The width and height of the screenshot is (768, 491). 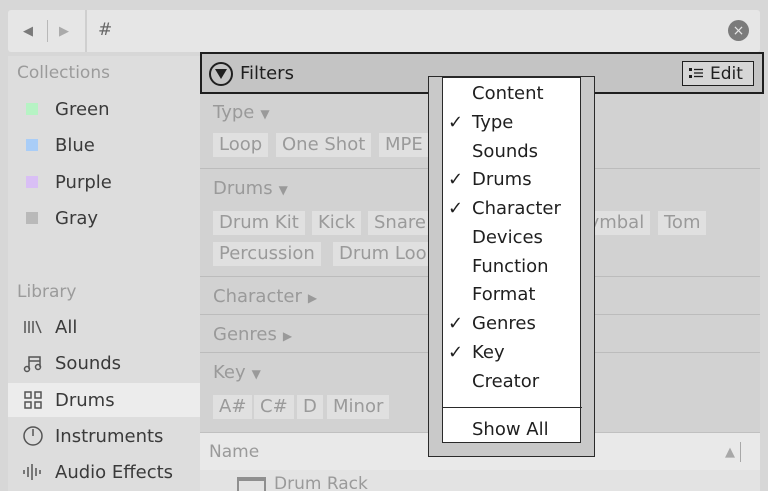 I want to click on menu-item-label: Content, so click(x=508, y=93).